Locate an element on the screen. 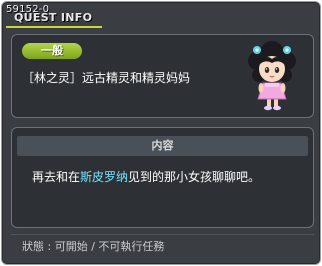  location-highlight: 斯皮罗纳 is located at coordinates (104, 177).